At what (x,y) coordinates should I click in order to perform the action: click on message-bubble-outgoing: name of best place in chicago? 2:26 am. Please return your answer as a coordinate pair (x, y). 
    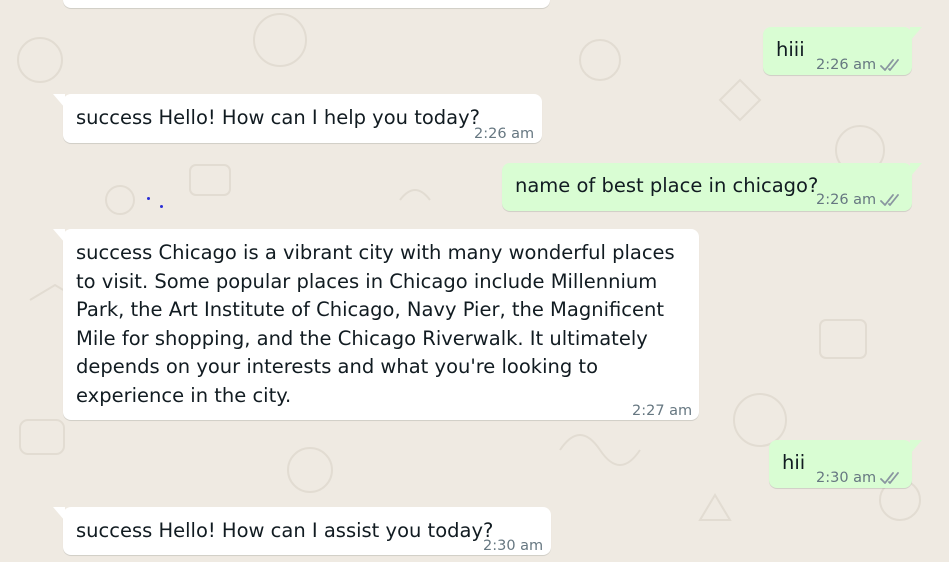
    Looking at the image, I should click on (712, 187).